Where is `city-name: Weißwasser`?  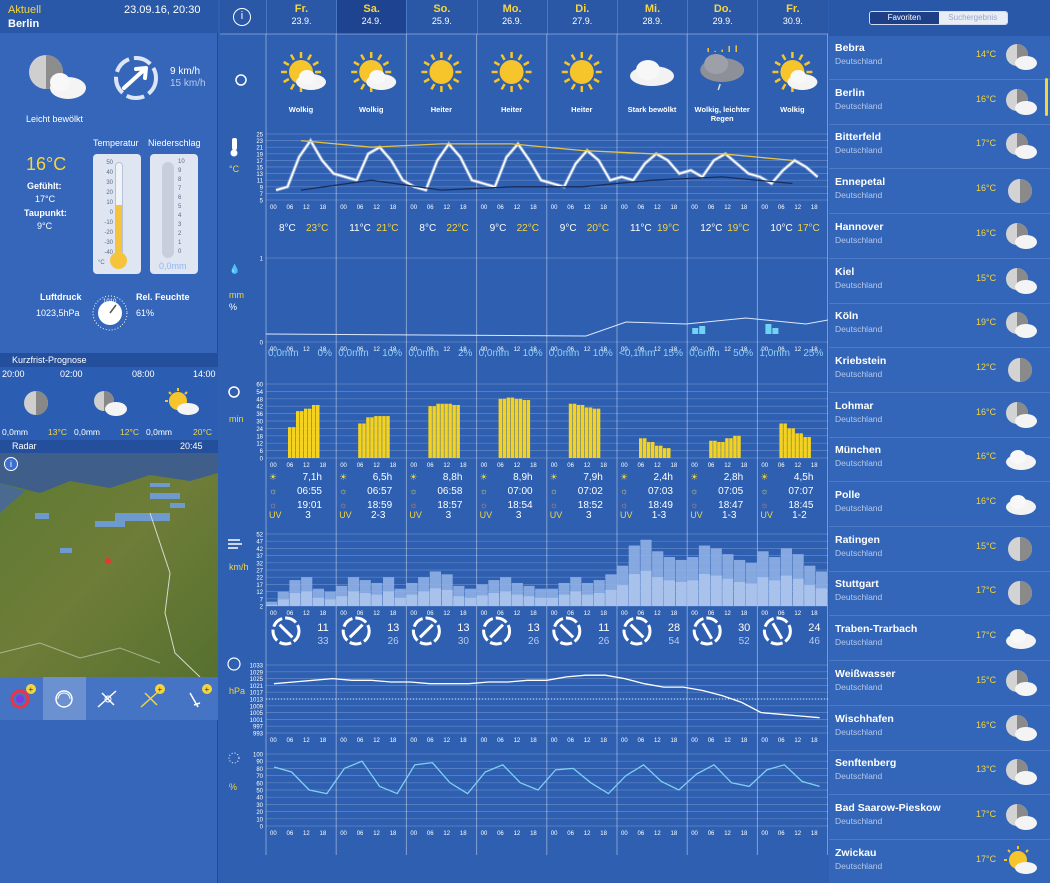 city-name: Weißwasser is located at coordinates (865, 673).